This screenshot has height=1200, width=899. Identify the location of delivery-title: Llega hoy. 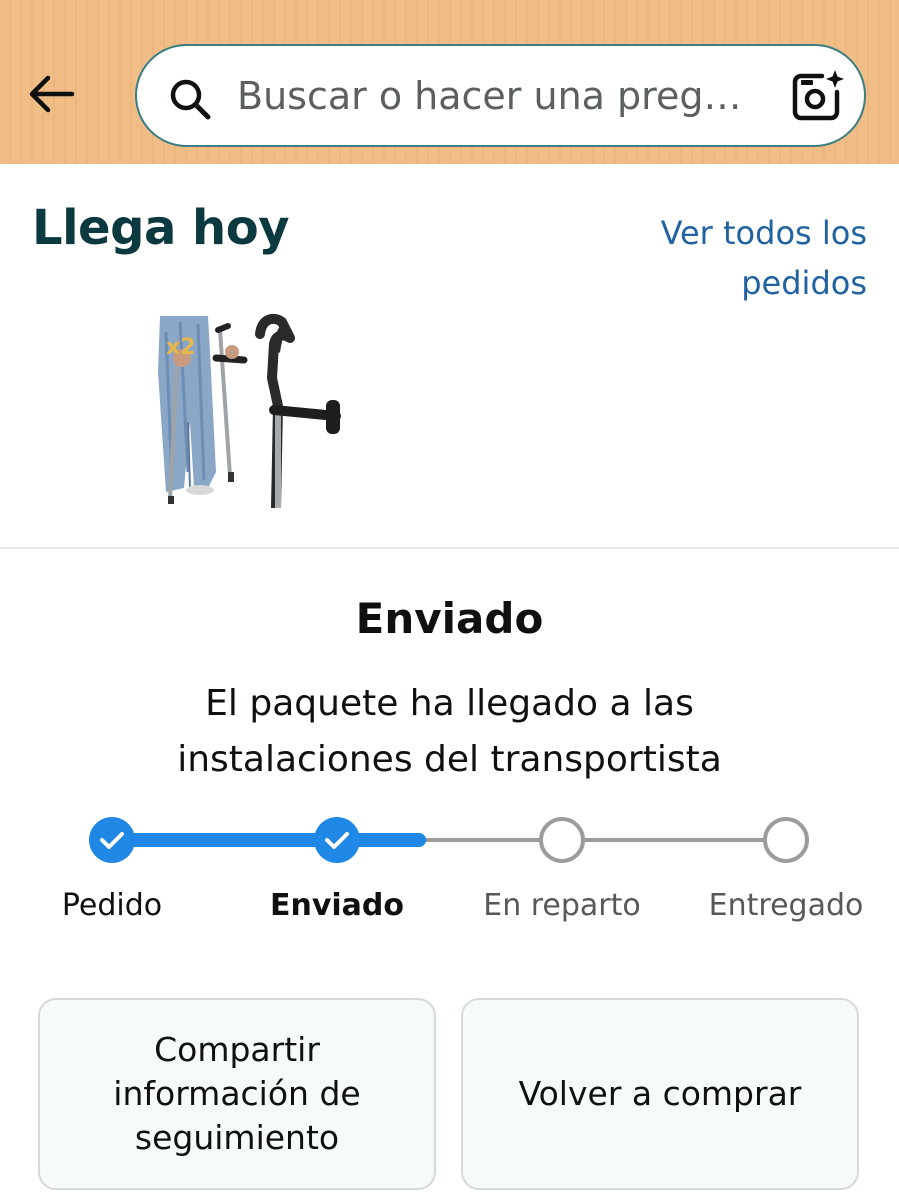
(161, 228).